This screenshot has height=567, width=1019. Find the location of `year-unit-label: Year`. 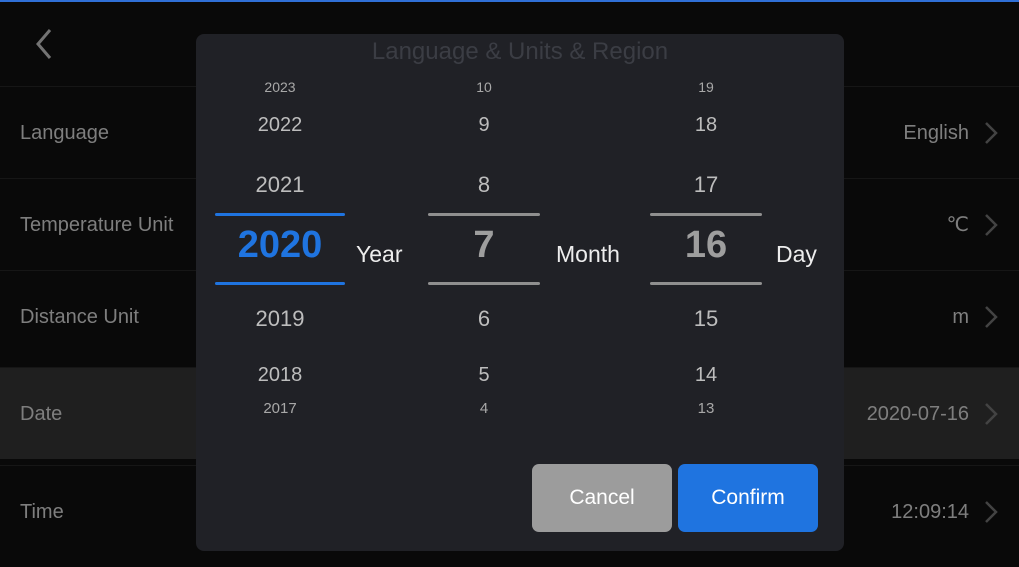

year-unit-label: Year is located at coordinates (379, 254).